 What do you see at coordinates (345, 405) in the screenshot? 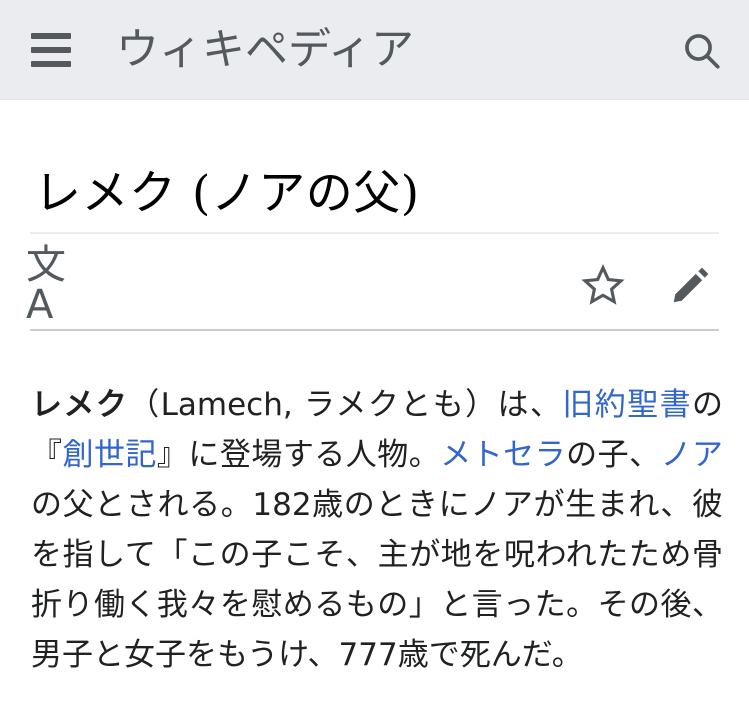
I see `article-text: （Lamech, ラメクとも）は、` at bounding box center [345, 405].